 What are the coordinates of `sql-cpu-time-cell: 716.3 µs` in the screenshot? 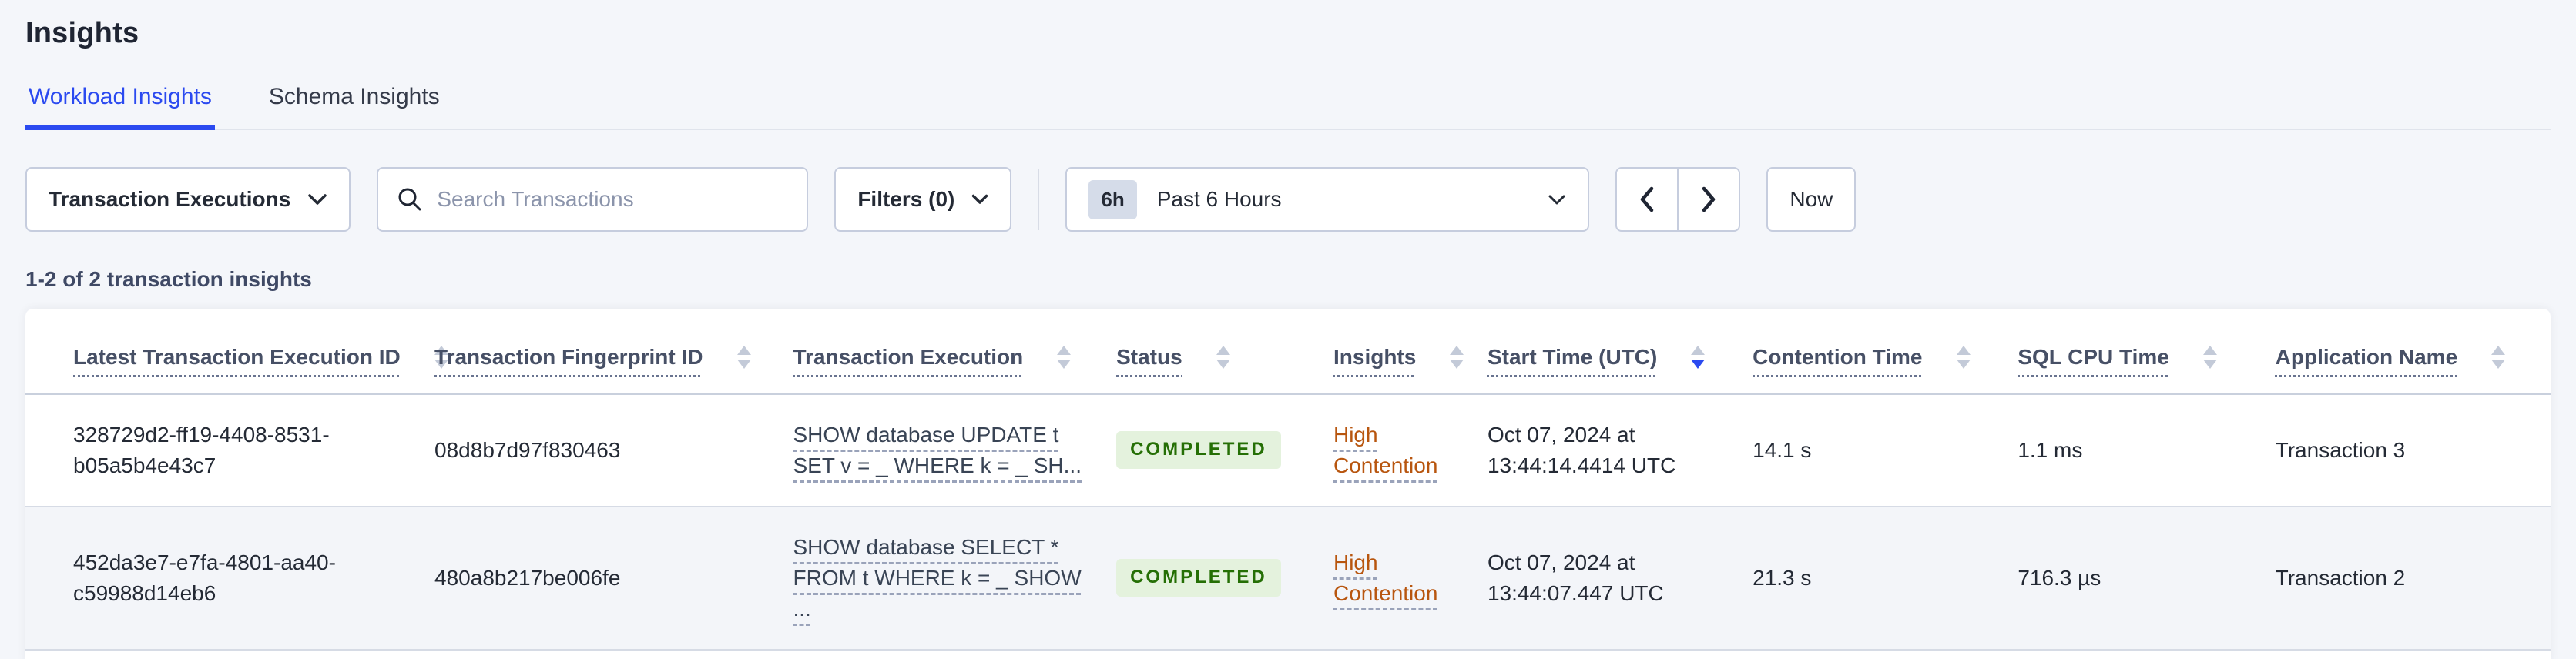 It's located at (2059, 577).